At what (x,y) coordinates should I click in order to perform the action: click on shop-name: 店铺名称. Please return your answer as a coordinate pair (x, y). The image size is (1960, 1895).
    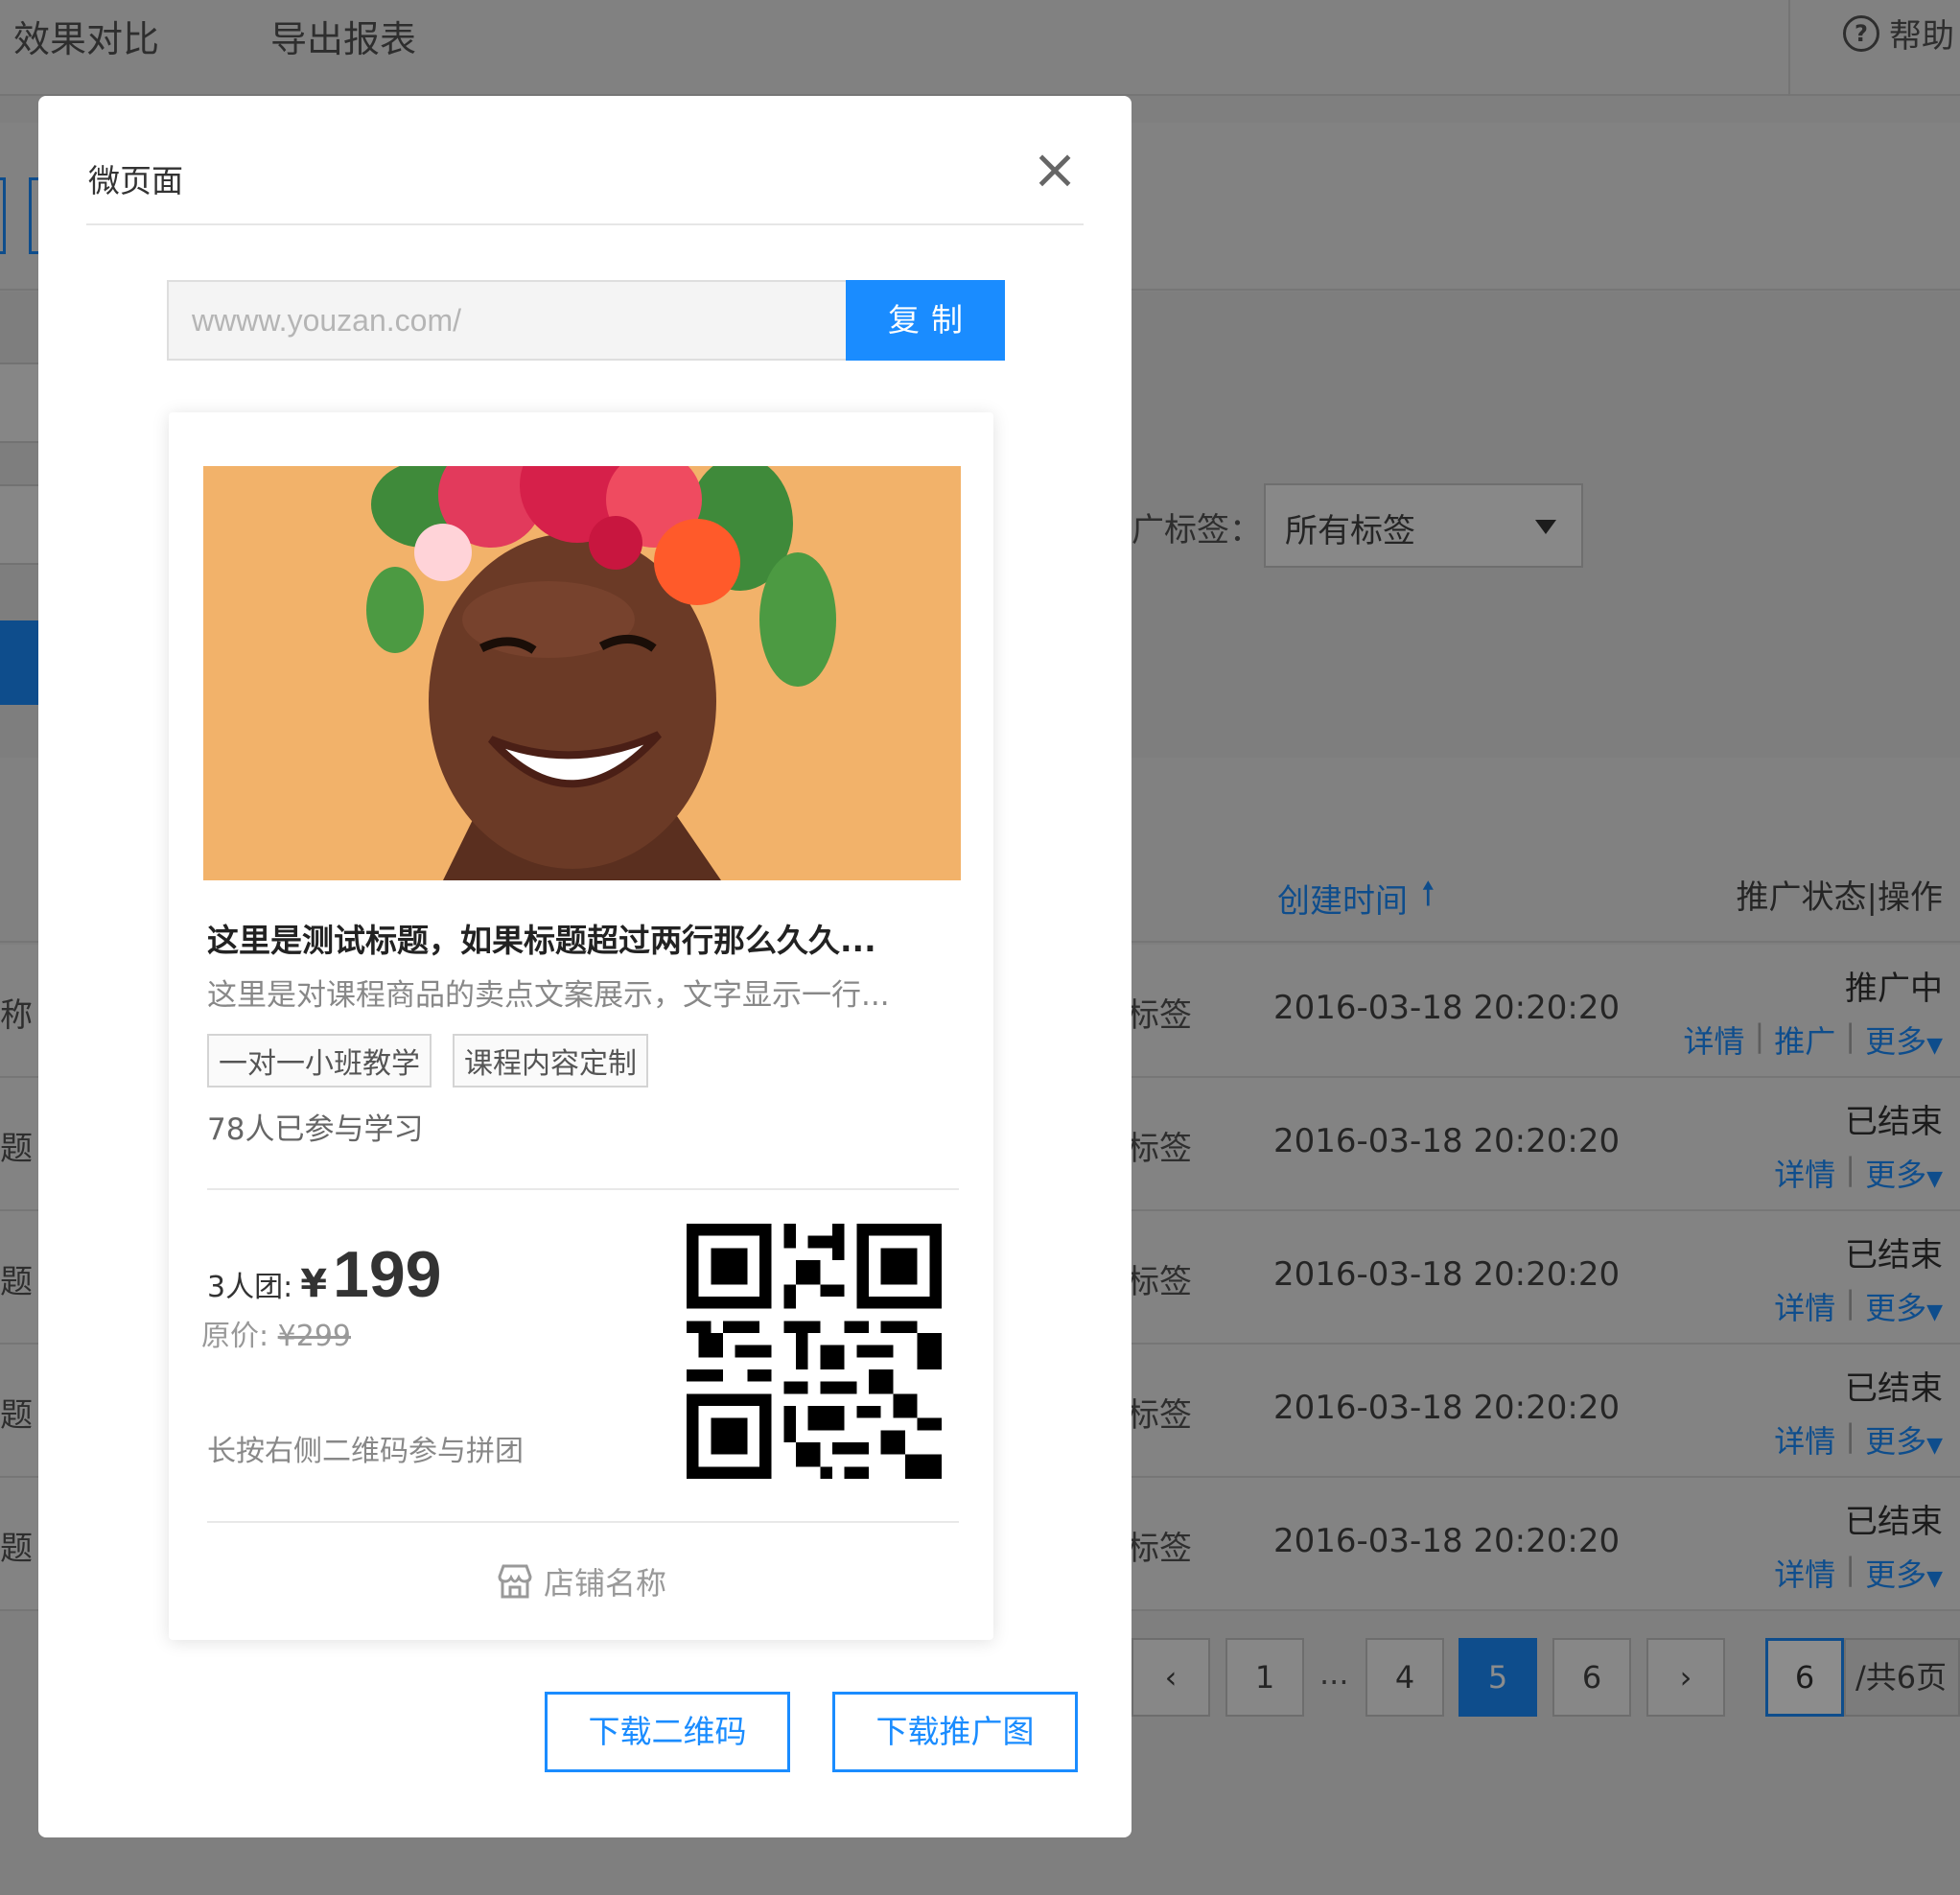
    Looking at the image, I should click on (581, 1581).